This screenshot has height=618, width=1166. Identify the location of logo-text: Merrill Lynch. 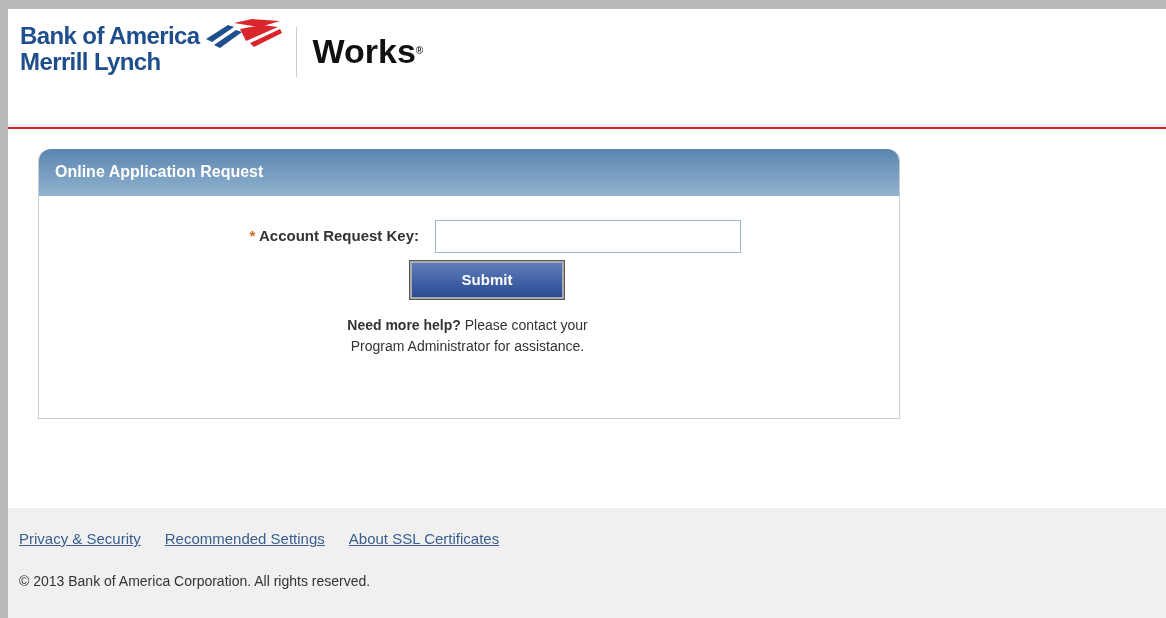
(91, 62).